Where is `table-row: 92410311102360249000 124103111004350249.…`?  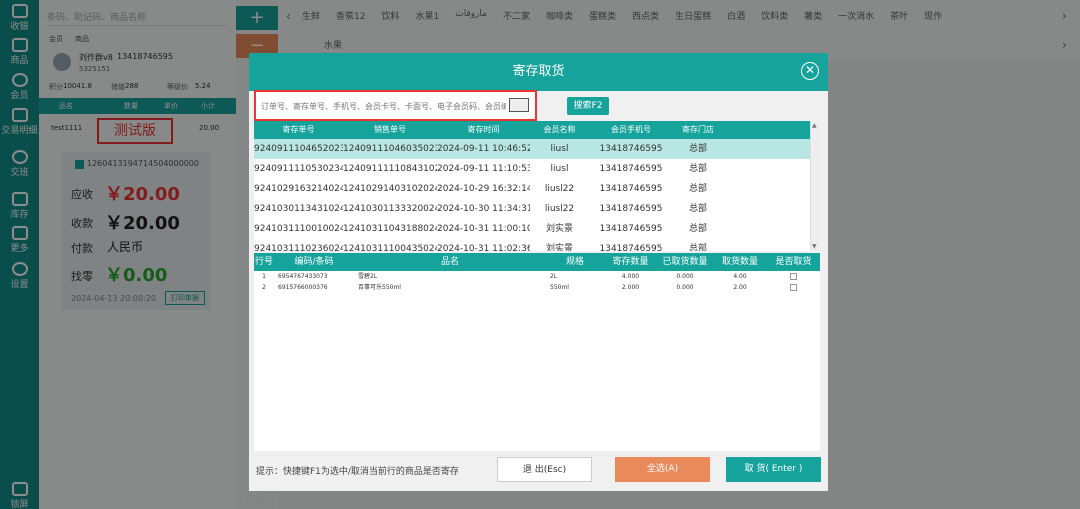
table-row: 92410311102360249000 124103111004350249.… is located at coordinates (532, 245).